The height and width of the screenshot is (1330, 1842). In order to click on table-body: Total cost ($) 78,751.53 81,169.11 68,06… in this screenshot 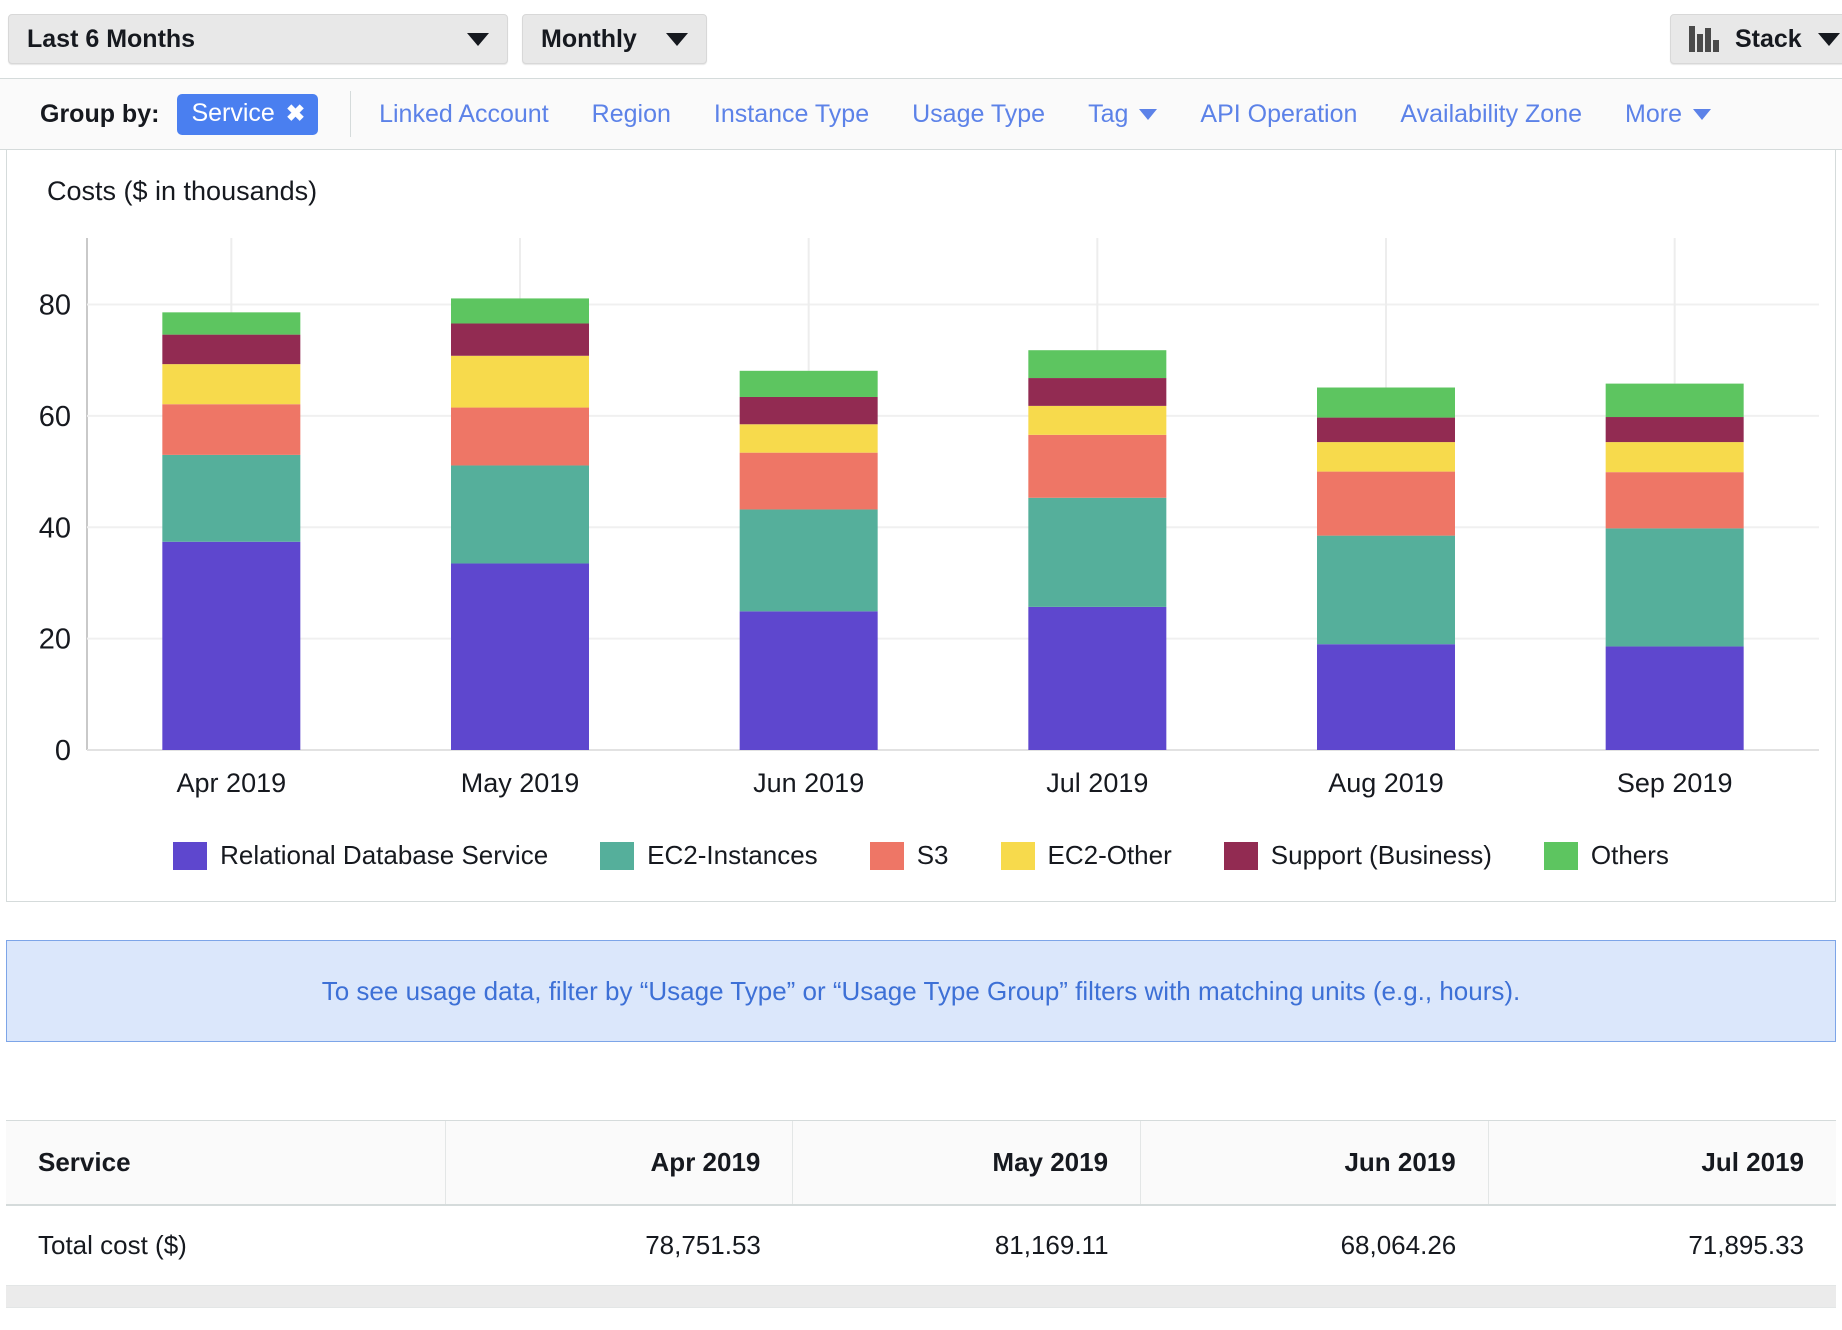, I will do `click(921, 1256)`.